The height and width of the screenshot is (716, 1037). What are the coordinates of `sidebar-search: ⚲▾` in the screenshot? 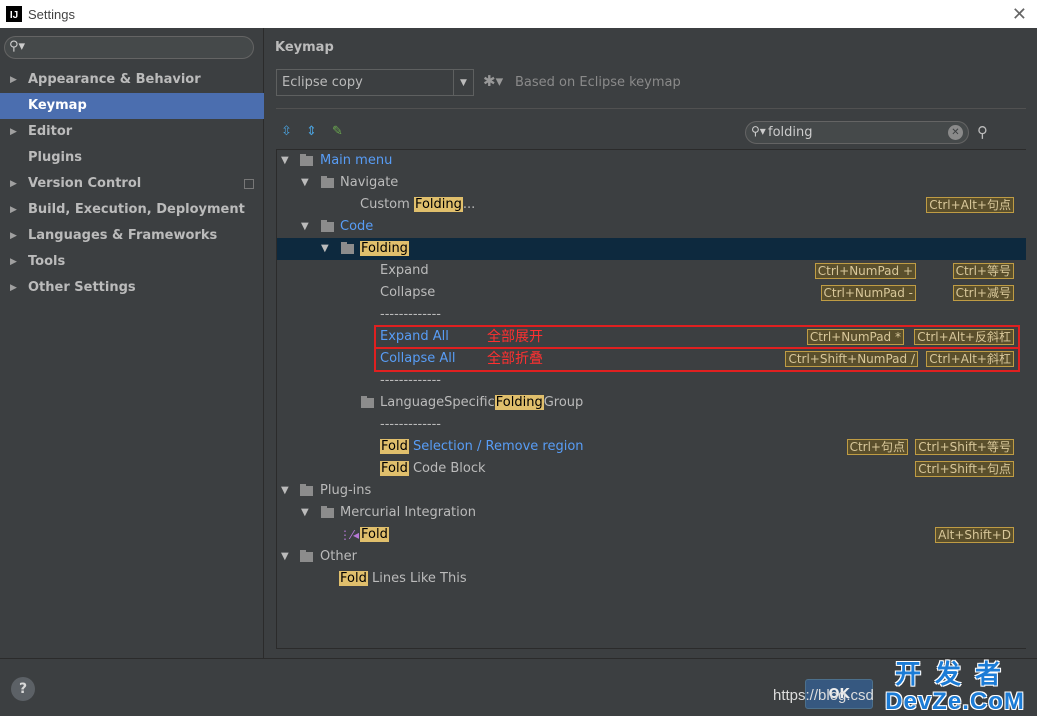 It's located at (129, 47).